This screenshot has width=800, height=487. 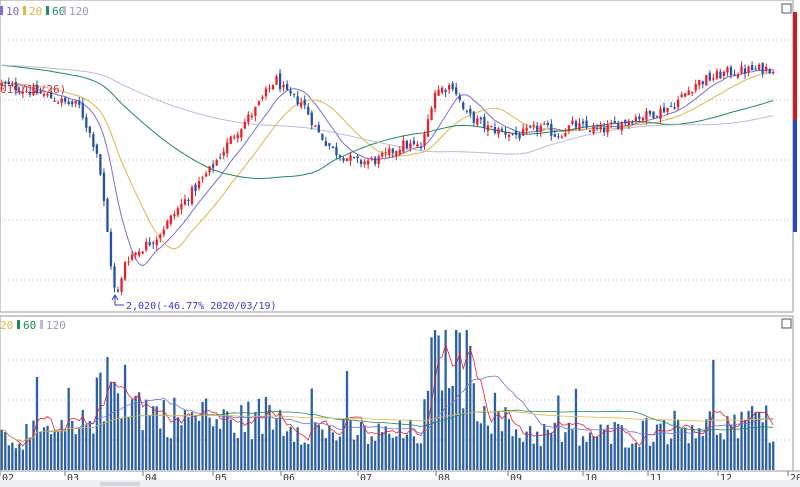 What do you see at coordinates (120, 484) in the screenshot?
I see `scrollbar-thumb` at bounding box center [120, 484].